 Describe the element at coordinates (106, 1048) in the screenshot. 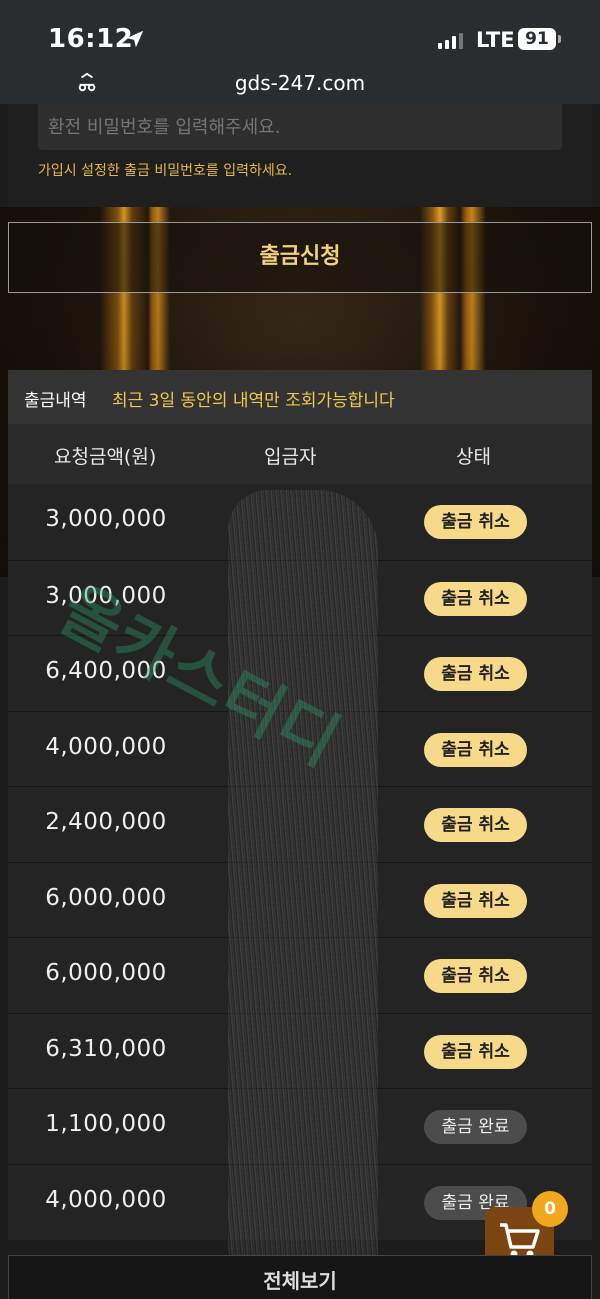

I see `row-amount: 6,310,000` at that location.